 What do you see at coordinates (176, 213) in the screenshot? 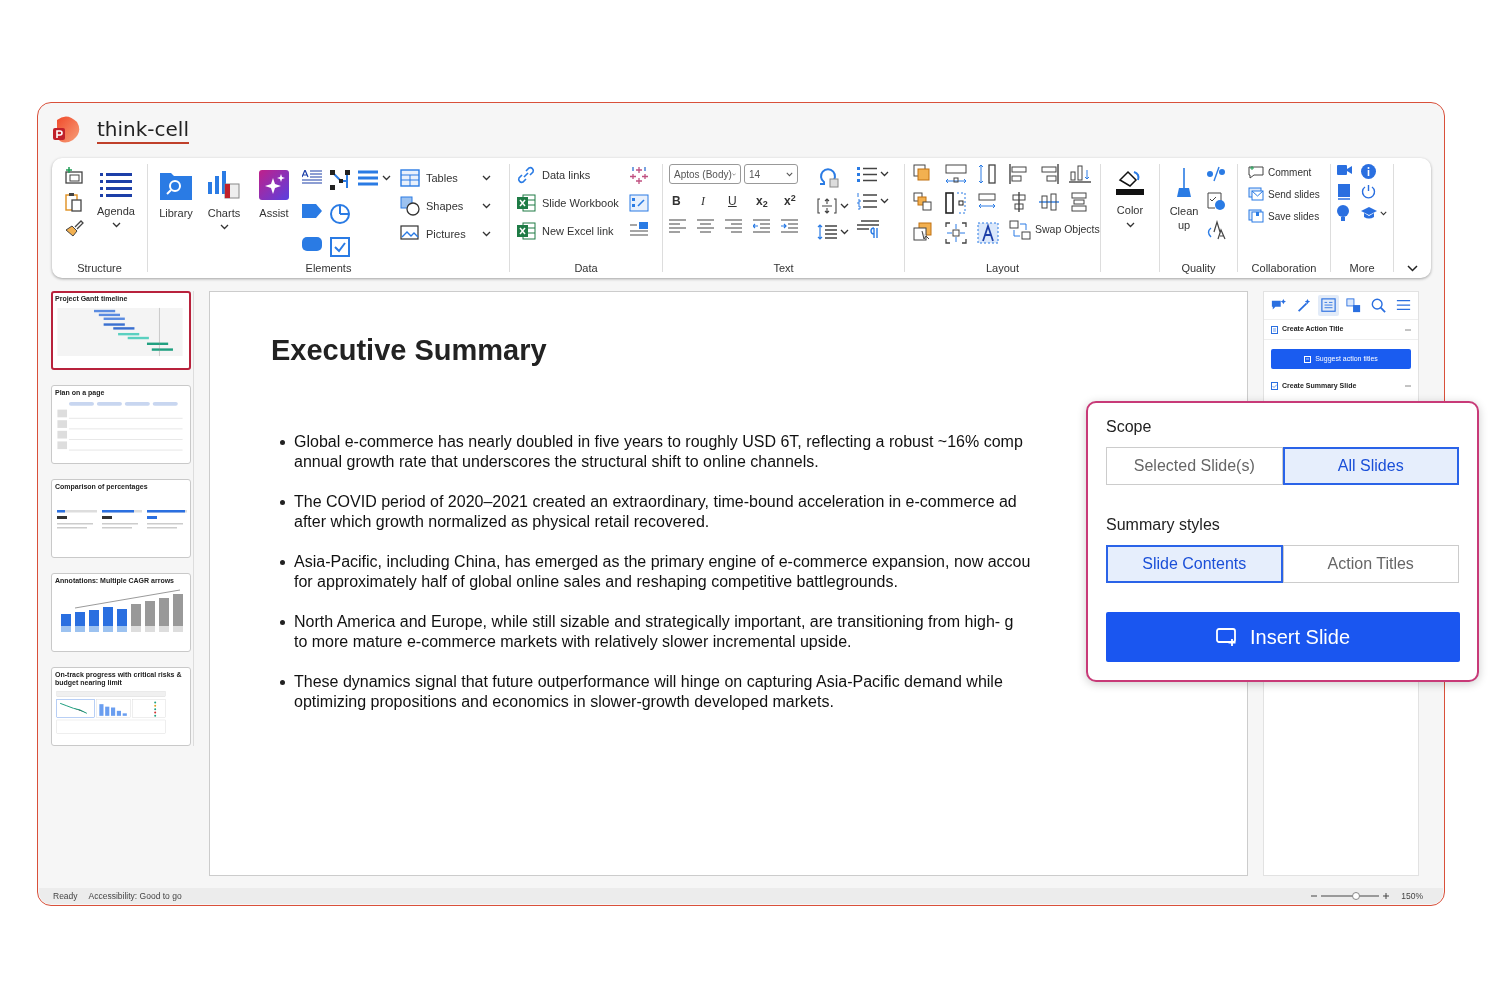
I see `library-button: Library` at bounding box center [176, 213].